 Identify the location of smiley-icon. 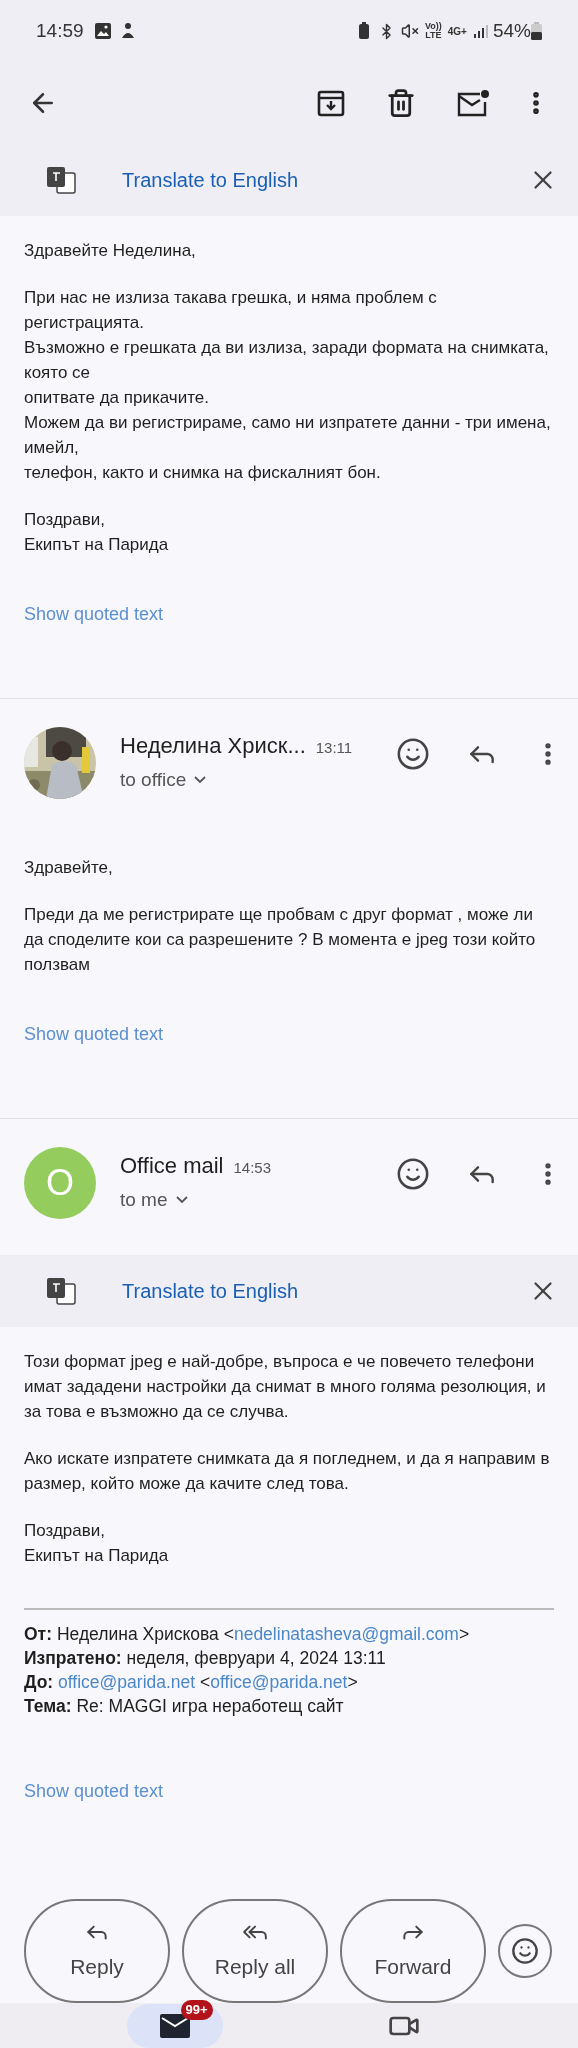
(525, 1951).